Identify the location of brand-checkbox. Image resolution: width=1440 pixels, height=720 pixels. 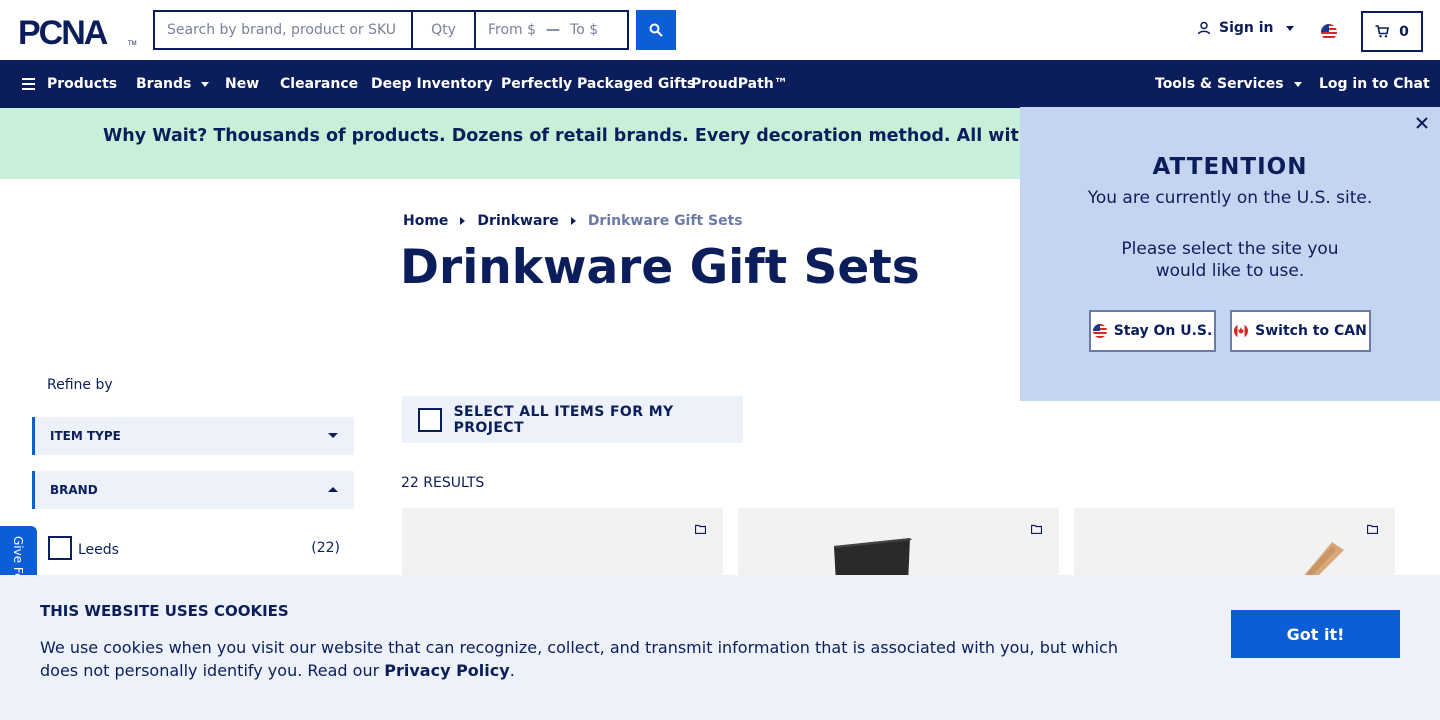
(60, 548).